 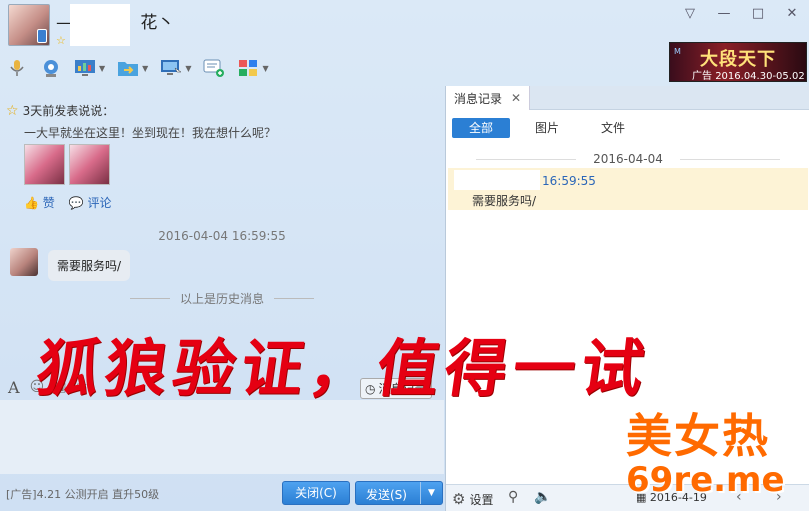 I want to click on message-bubble: 需要服务吗/, so click(x=89, y=265).